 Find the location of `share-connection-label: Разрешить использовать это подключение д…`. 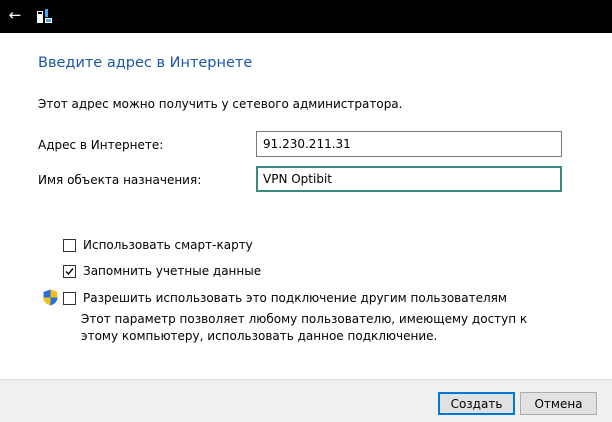

share-connection-label: Разрешить использовать это подключение д… is located at coordinates (295, 298).